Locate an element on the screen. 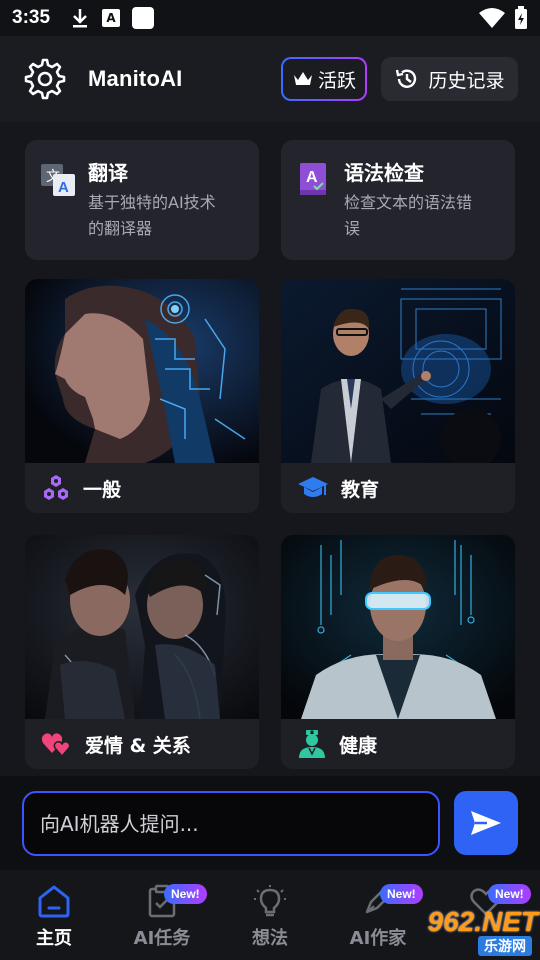 This screenshot has width=540, height=960. category-label: 教育 is located at coordinates (360, 489).